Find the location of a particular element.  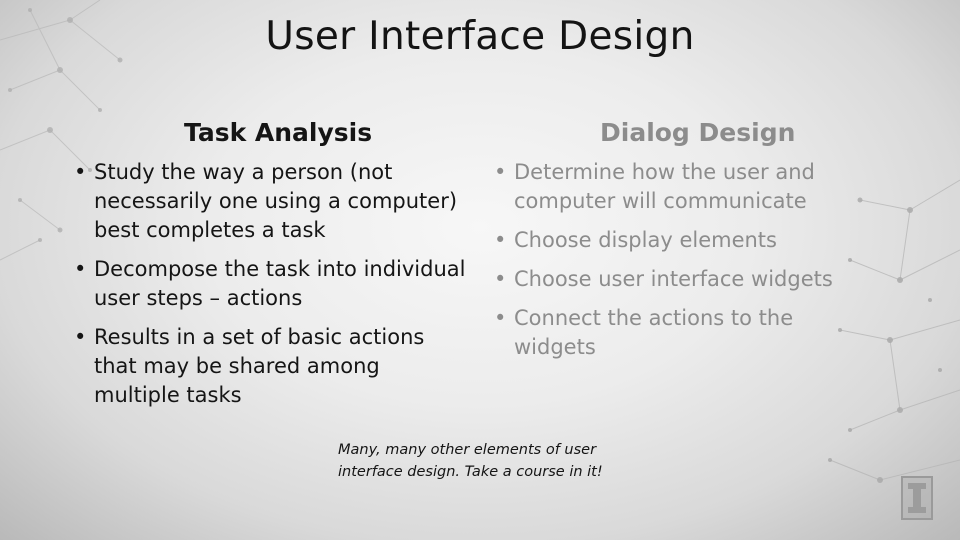

dialog-design-heading: Dialog Design is located at coordinates (698, 132).